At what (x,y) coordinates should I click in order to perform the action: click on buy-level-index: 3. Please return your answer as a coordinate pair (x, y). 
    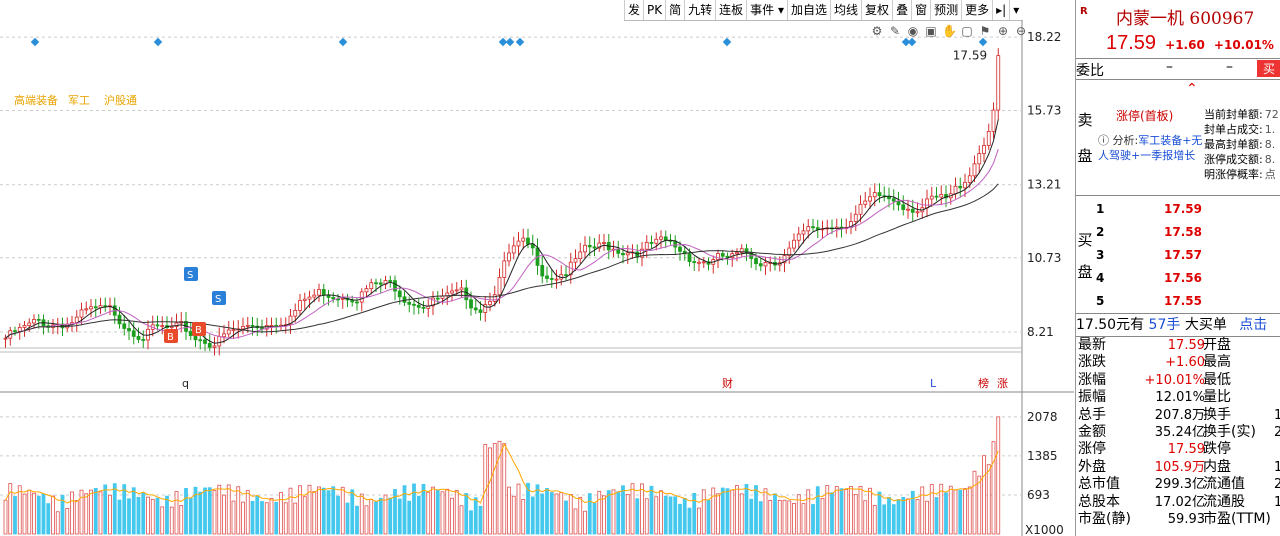
    Looking at the image, I should click on (1100, 255).